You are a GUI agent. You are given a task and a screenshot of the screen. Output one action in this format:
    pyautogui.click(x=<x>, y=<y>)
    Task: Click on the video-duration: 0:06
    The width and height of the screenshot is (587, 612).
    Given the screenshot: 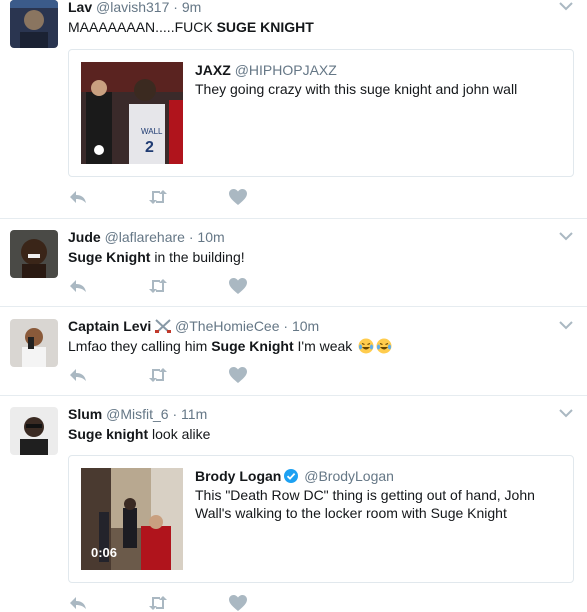 What is the action you would take?
    pyautogui.click(x=104, y=552)
    